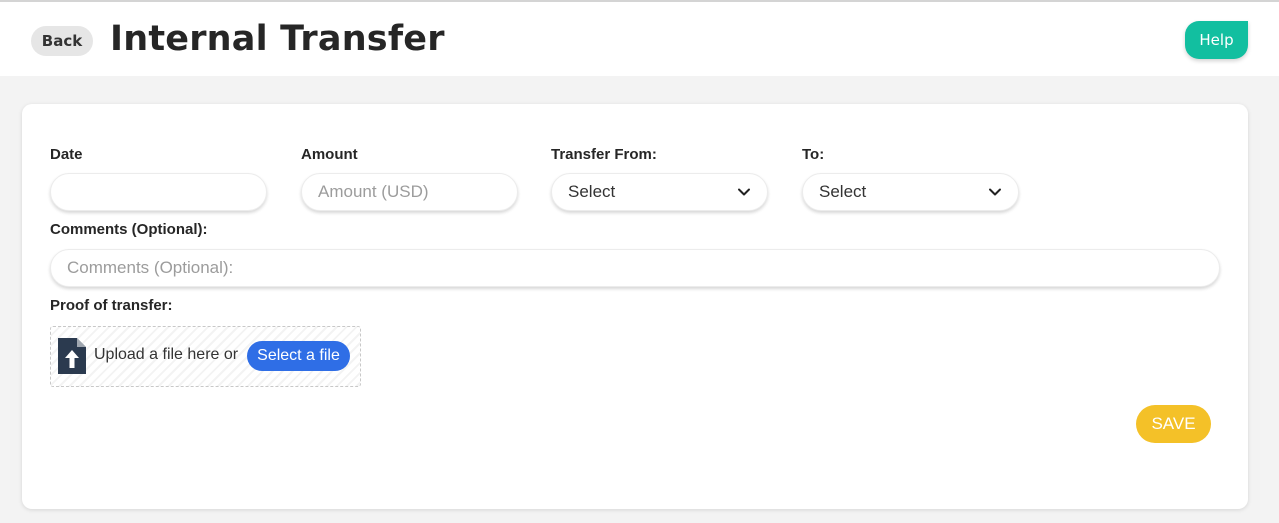 Image resolution: width=1279 pixels, height=523 pixels. Describe the element at coordinates (604, 154) in the screenshot. I see `transfer-from-label: Transfer From:` at that location.